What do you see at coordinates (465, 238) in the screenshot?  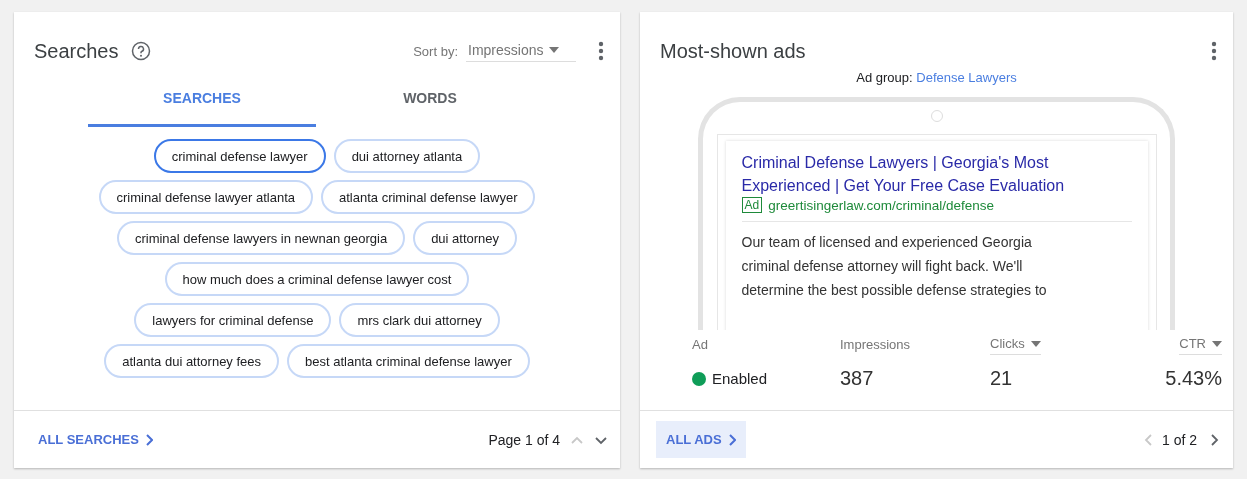 I see `search-chip: dui attorney` at bounding box center [465, 238].